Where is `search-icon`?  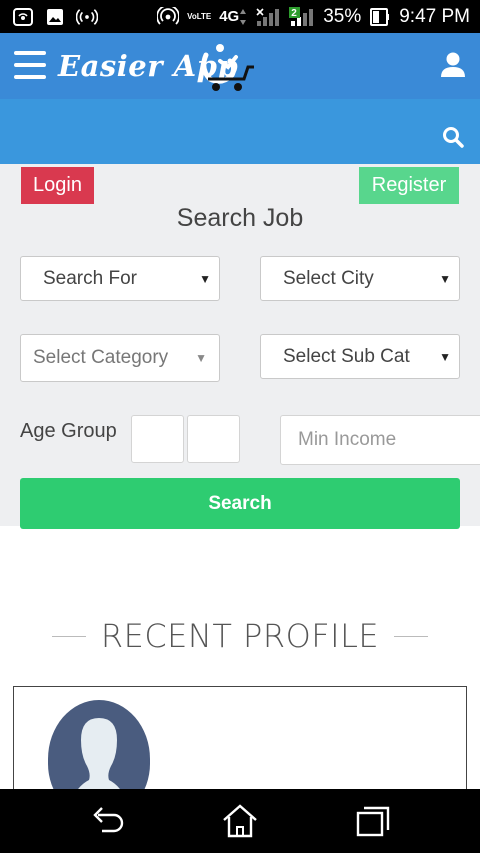 search-icon is located at coordinates (453, 137).